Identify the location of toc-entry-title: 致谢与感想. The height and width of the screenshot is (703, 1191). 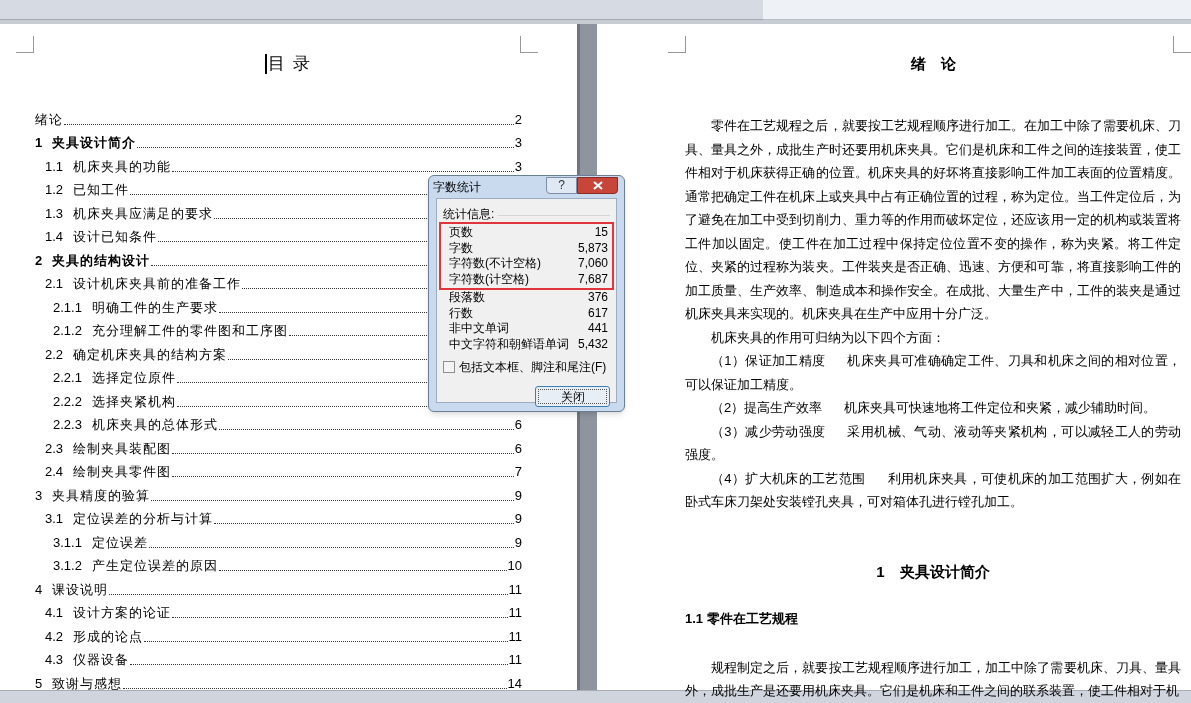
(87, 683).